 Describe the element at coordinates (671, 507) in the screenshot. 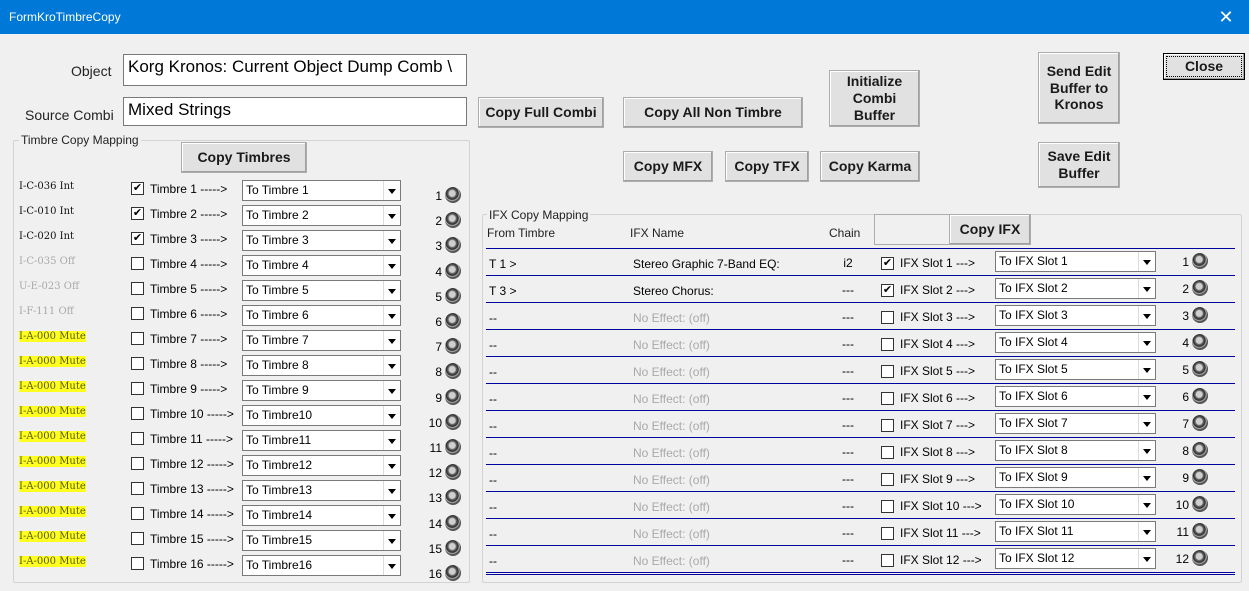

I see `ifx-name-10: No Effect: (off)` at that location.